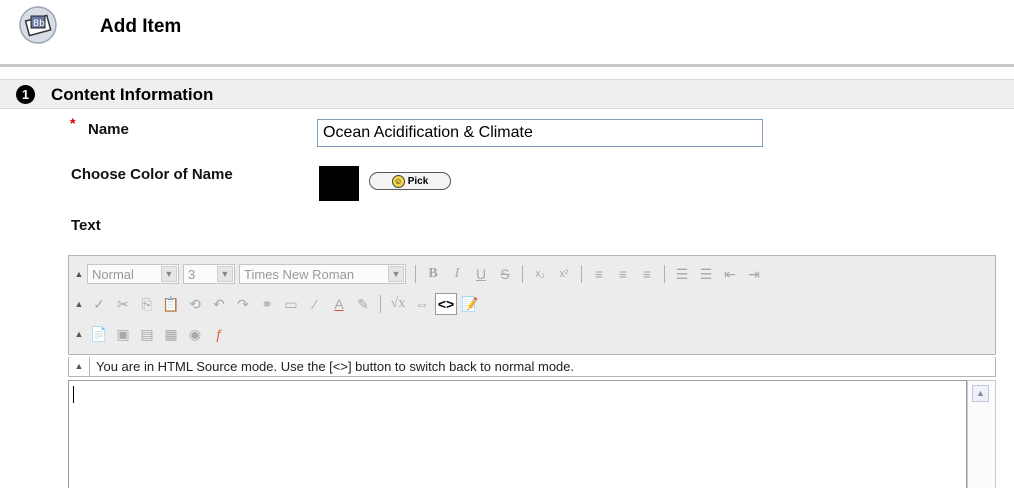  Describe the element at coordinates (418, 181) in the screenshot. I see `pick-label: Pick` at that location.